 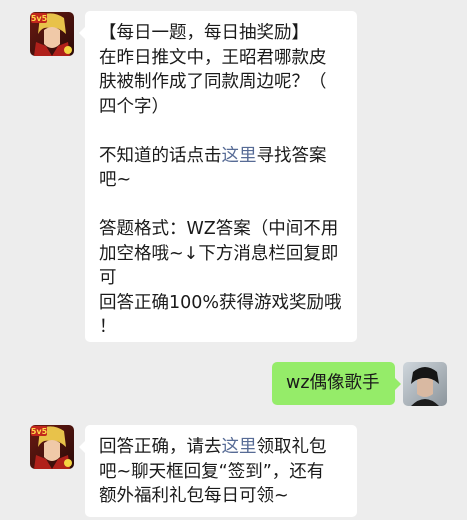 What do you see at coordinates (160, 447) in the screenshot?
I see `message-text: 回答正确，请去` at bounding box center [160, 447].